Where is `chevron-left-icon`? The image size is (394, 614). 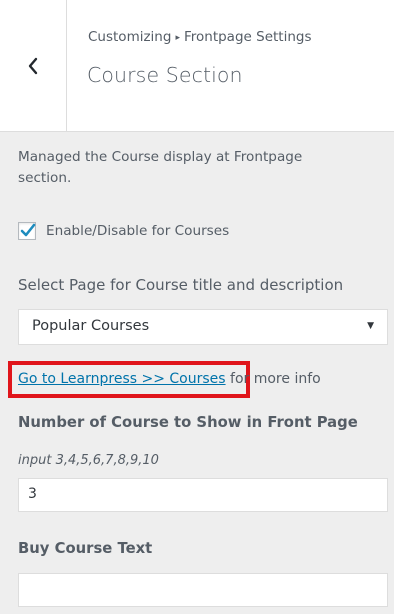 chevron-left-icon is located at coordinates (33, 65).